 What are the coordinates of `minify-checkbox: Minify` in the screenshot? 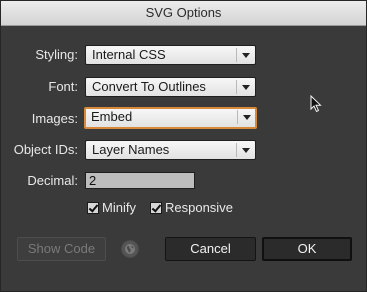 It's located at (111, 208).